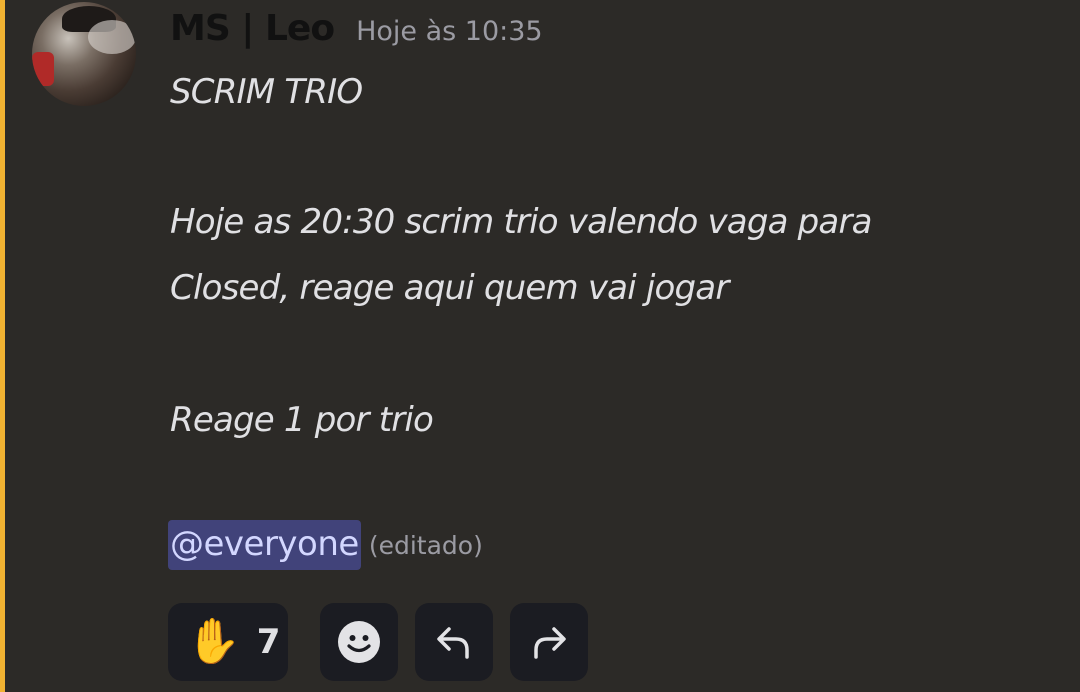 The width and height of the screenshot is (1080, 692). I want to click on highlight-accent-bar, so click(2, 346).